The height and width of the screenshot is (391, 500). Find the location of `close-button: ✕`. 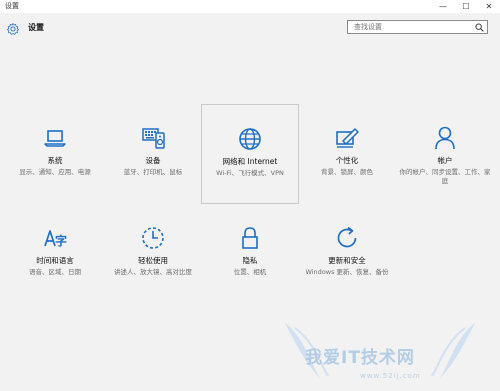

close-button: ✕ is located at coordinates (489, 6).